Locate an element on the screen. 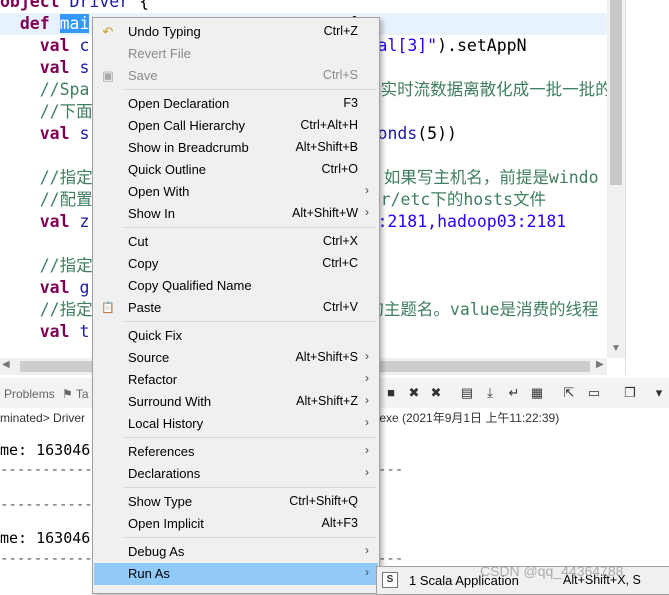  remove-all-icon: ✖ is located at coordinates (436, 393).